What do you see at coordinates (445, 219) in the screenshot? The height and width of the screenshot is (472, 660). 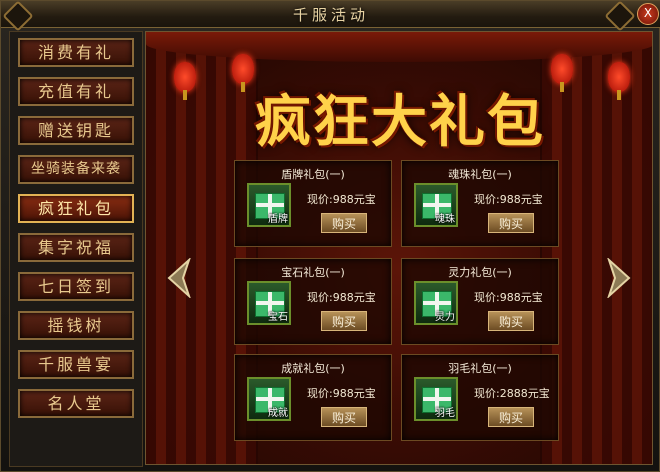 I see `gift-item-label: 魂珠` at bounding box center [445, 219].